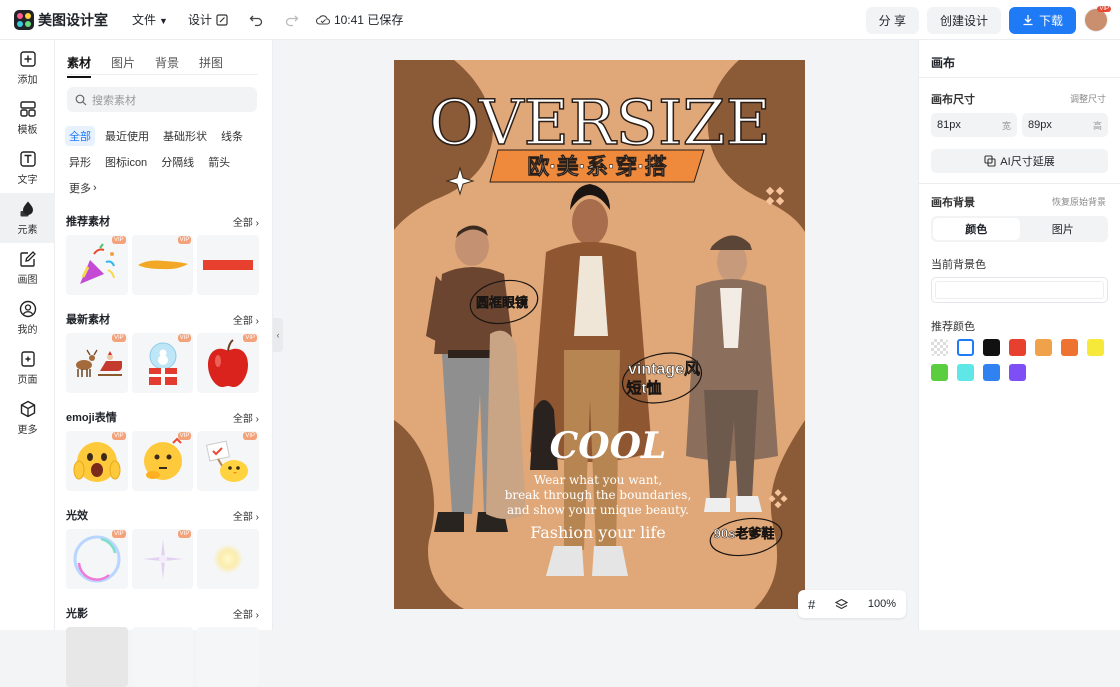 Image resolution: width=1120 pixels, height=687 pixels. Describe the element at coordinates (598, 510) in the screenshot. I see `slogan-line3: and show your unique beauty.` at that location.